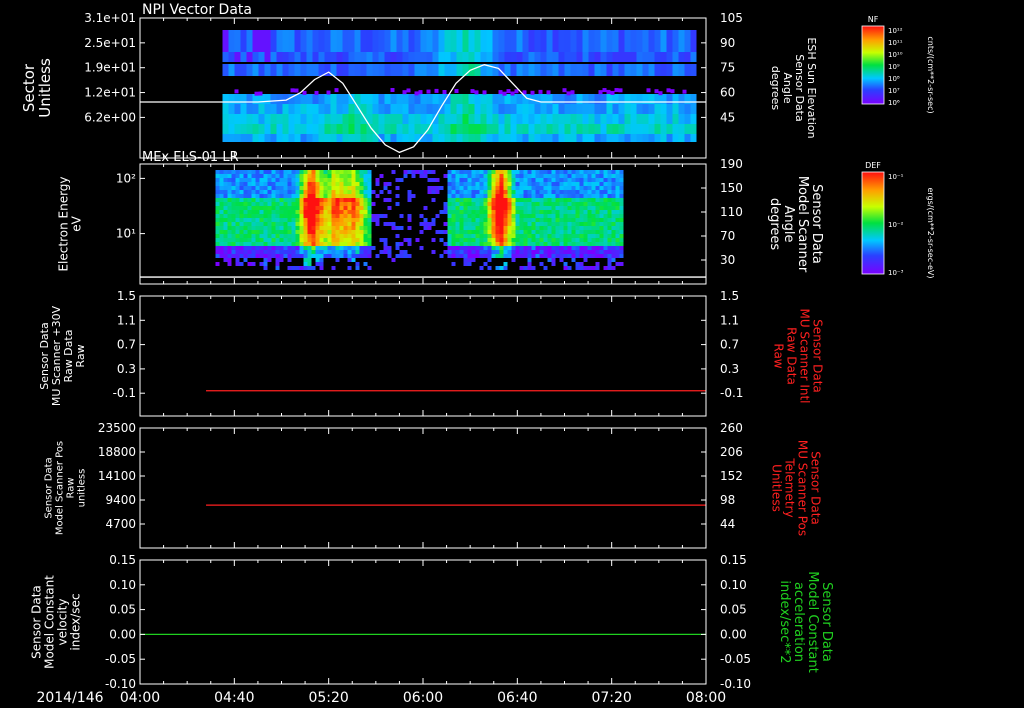  Describe the element at coordinates (798, 622) in the screenshot. I see `right-y-axis-label: acceleration` at that location.